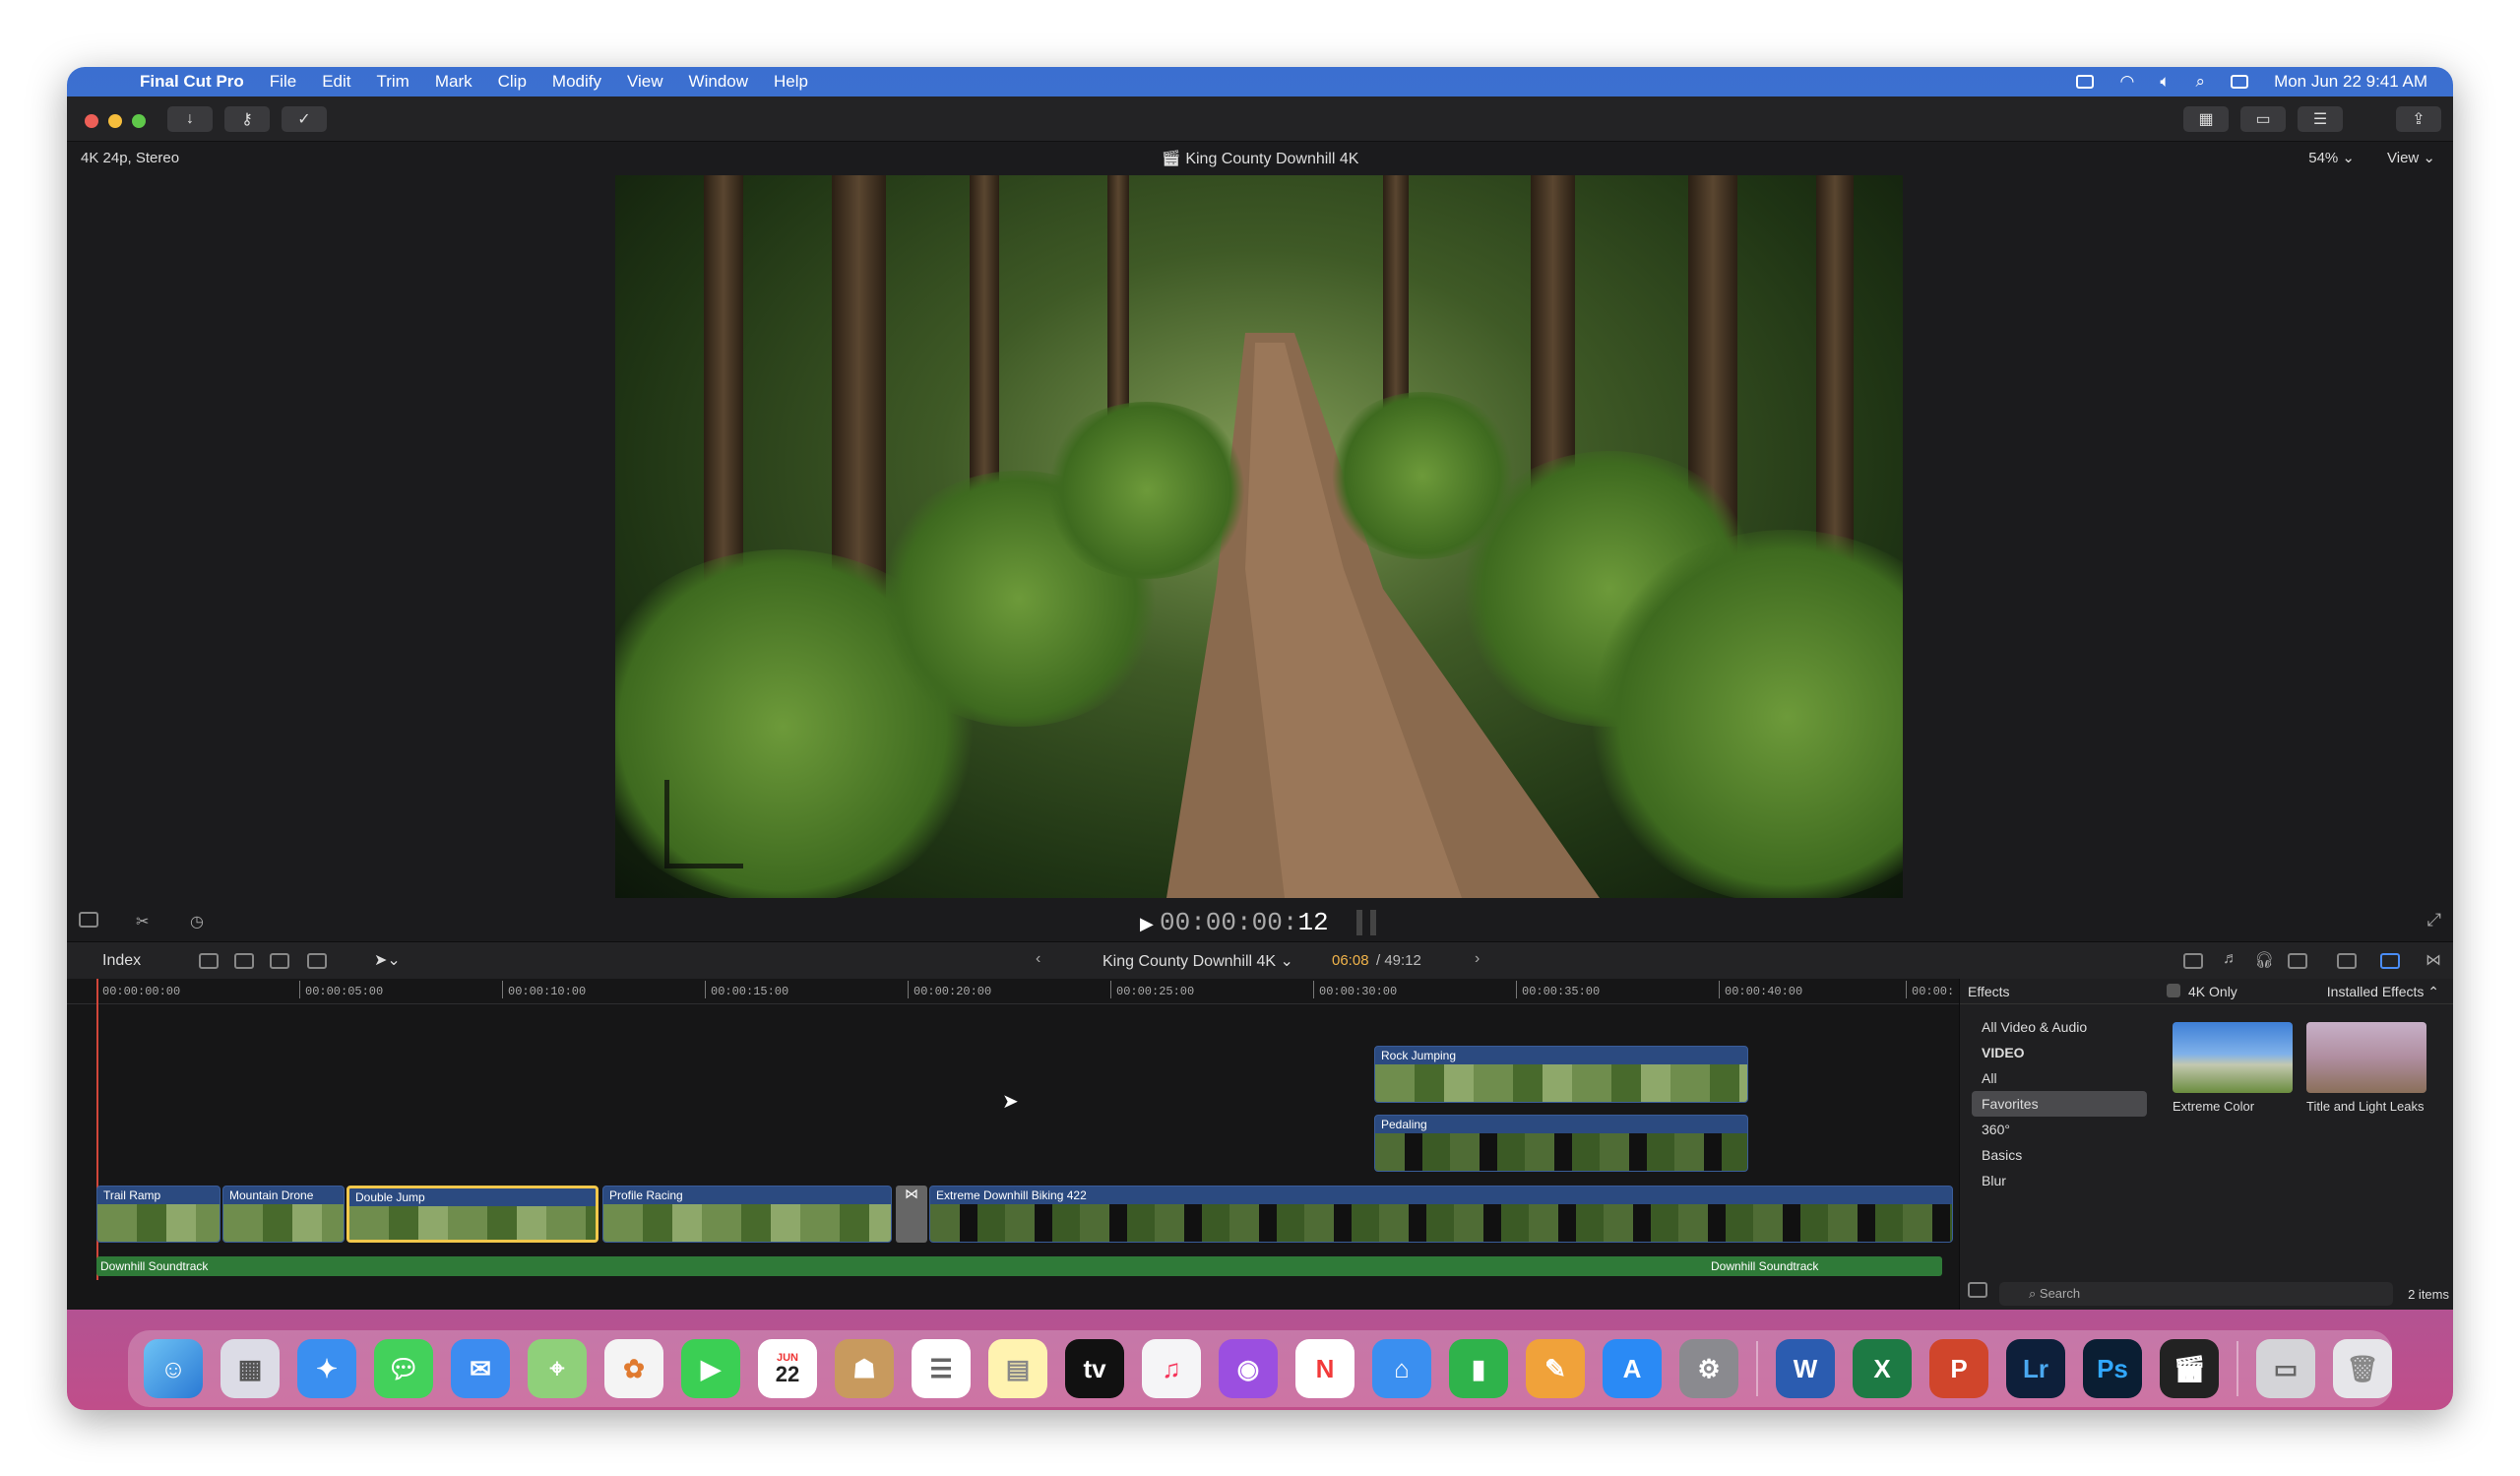 This screenshot has width=2520, height=1476. I want to click on pages-icon: ✎, so click(1555, 1368).